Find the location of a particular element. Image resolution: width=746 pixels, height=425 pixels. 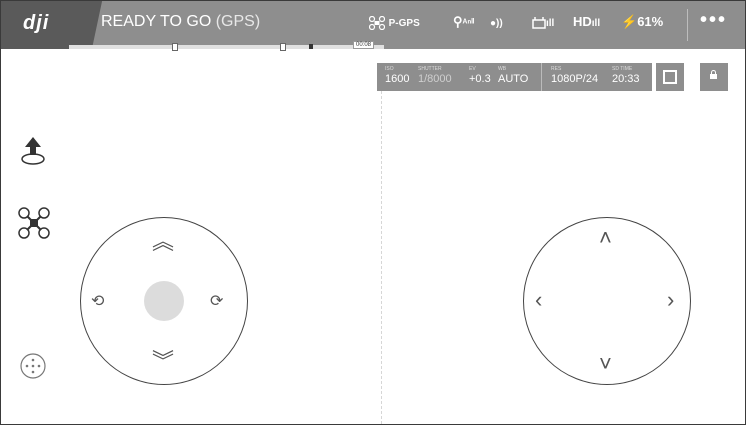

vision-signal: ●)) is located at coordinates (496, 21).